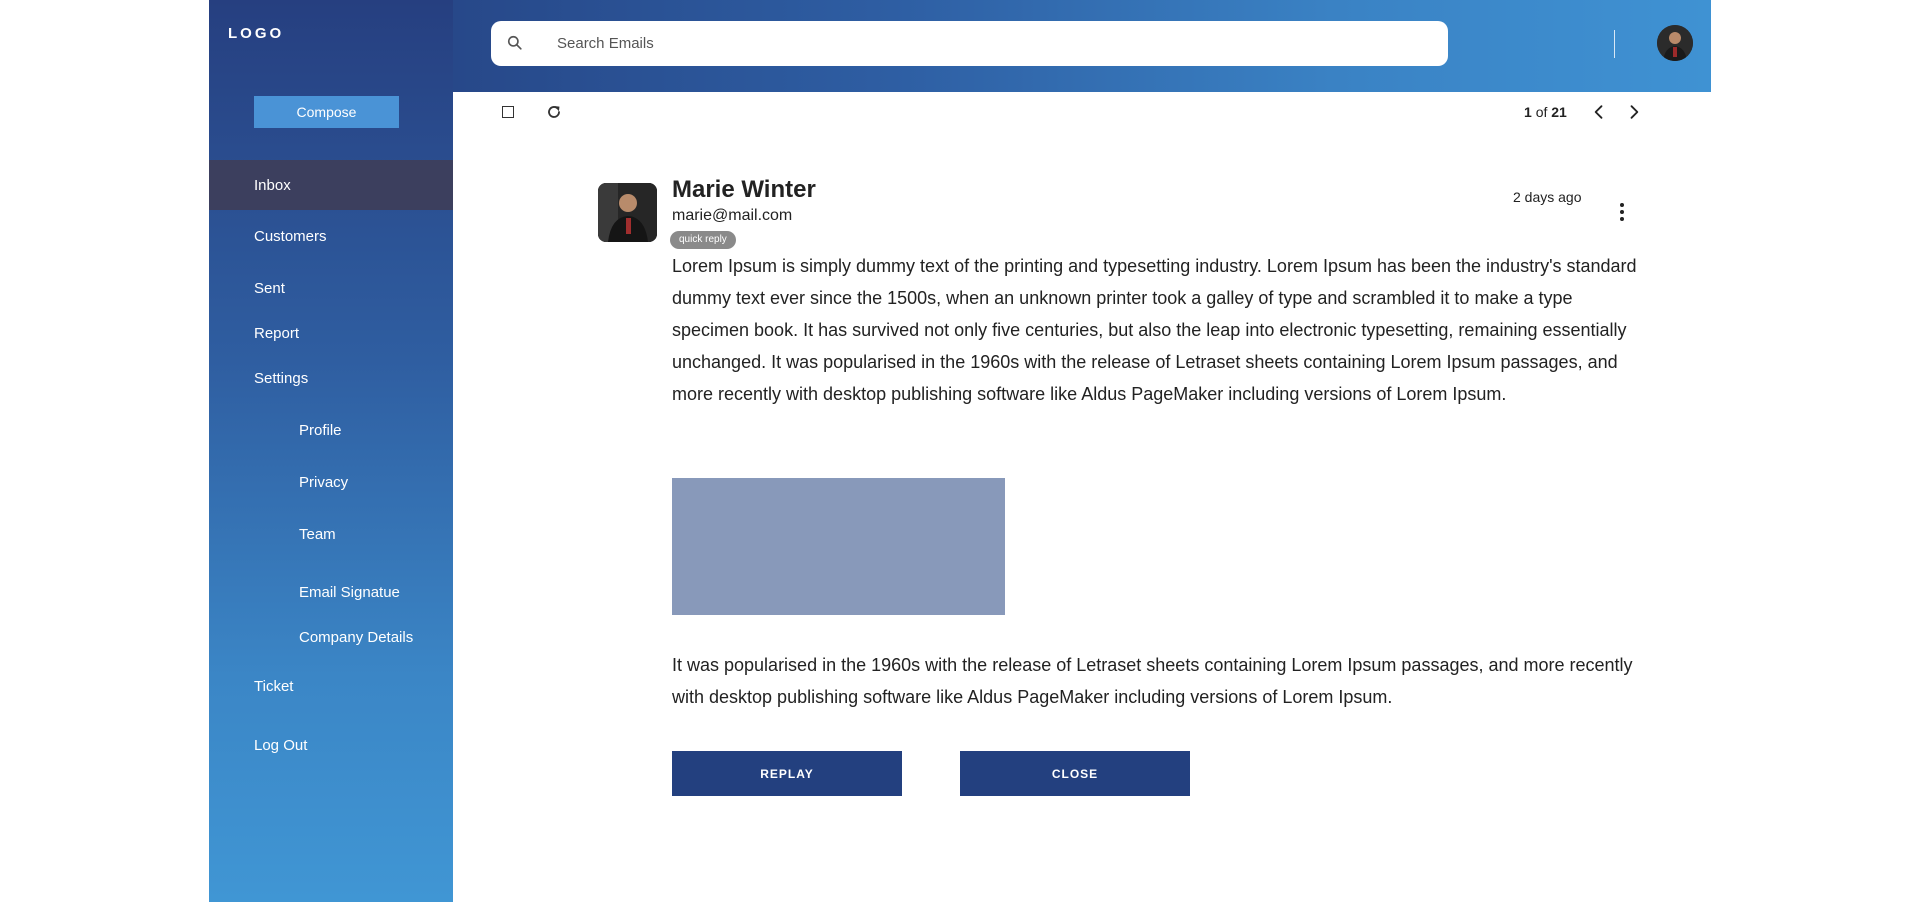  What do you see at coordinates (732, 215) in the screenshot?
I see `sender-email: marie@mail.com` at bounding box center [732, 215].